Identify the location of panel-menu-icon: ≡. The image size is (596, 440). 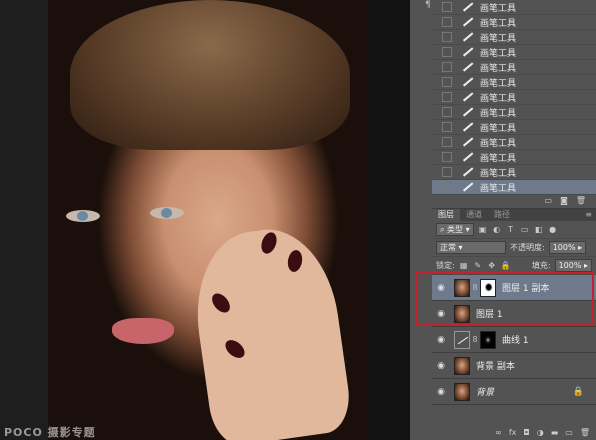
(590, 215).